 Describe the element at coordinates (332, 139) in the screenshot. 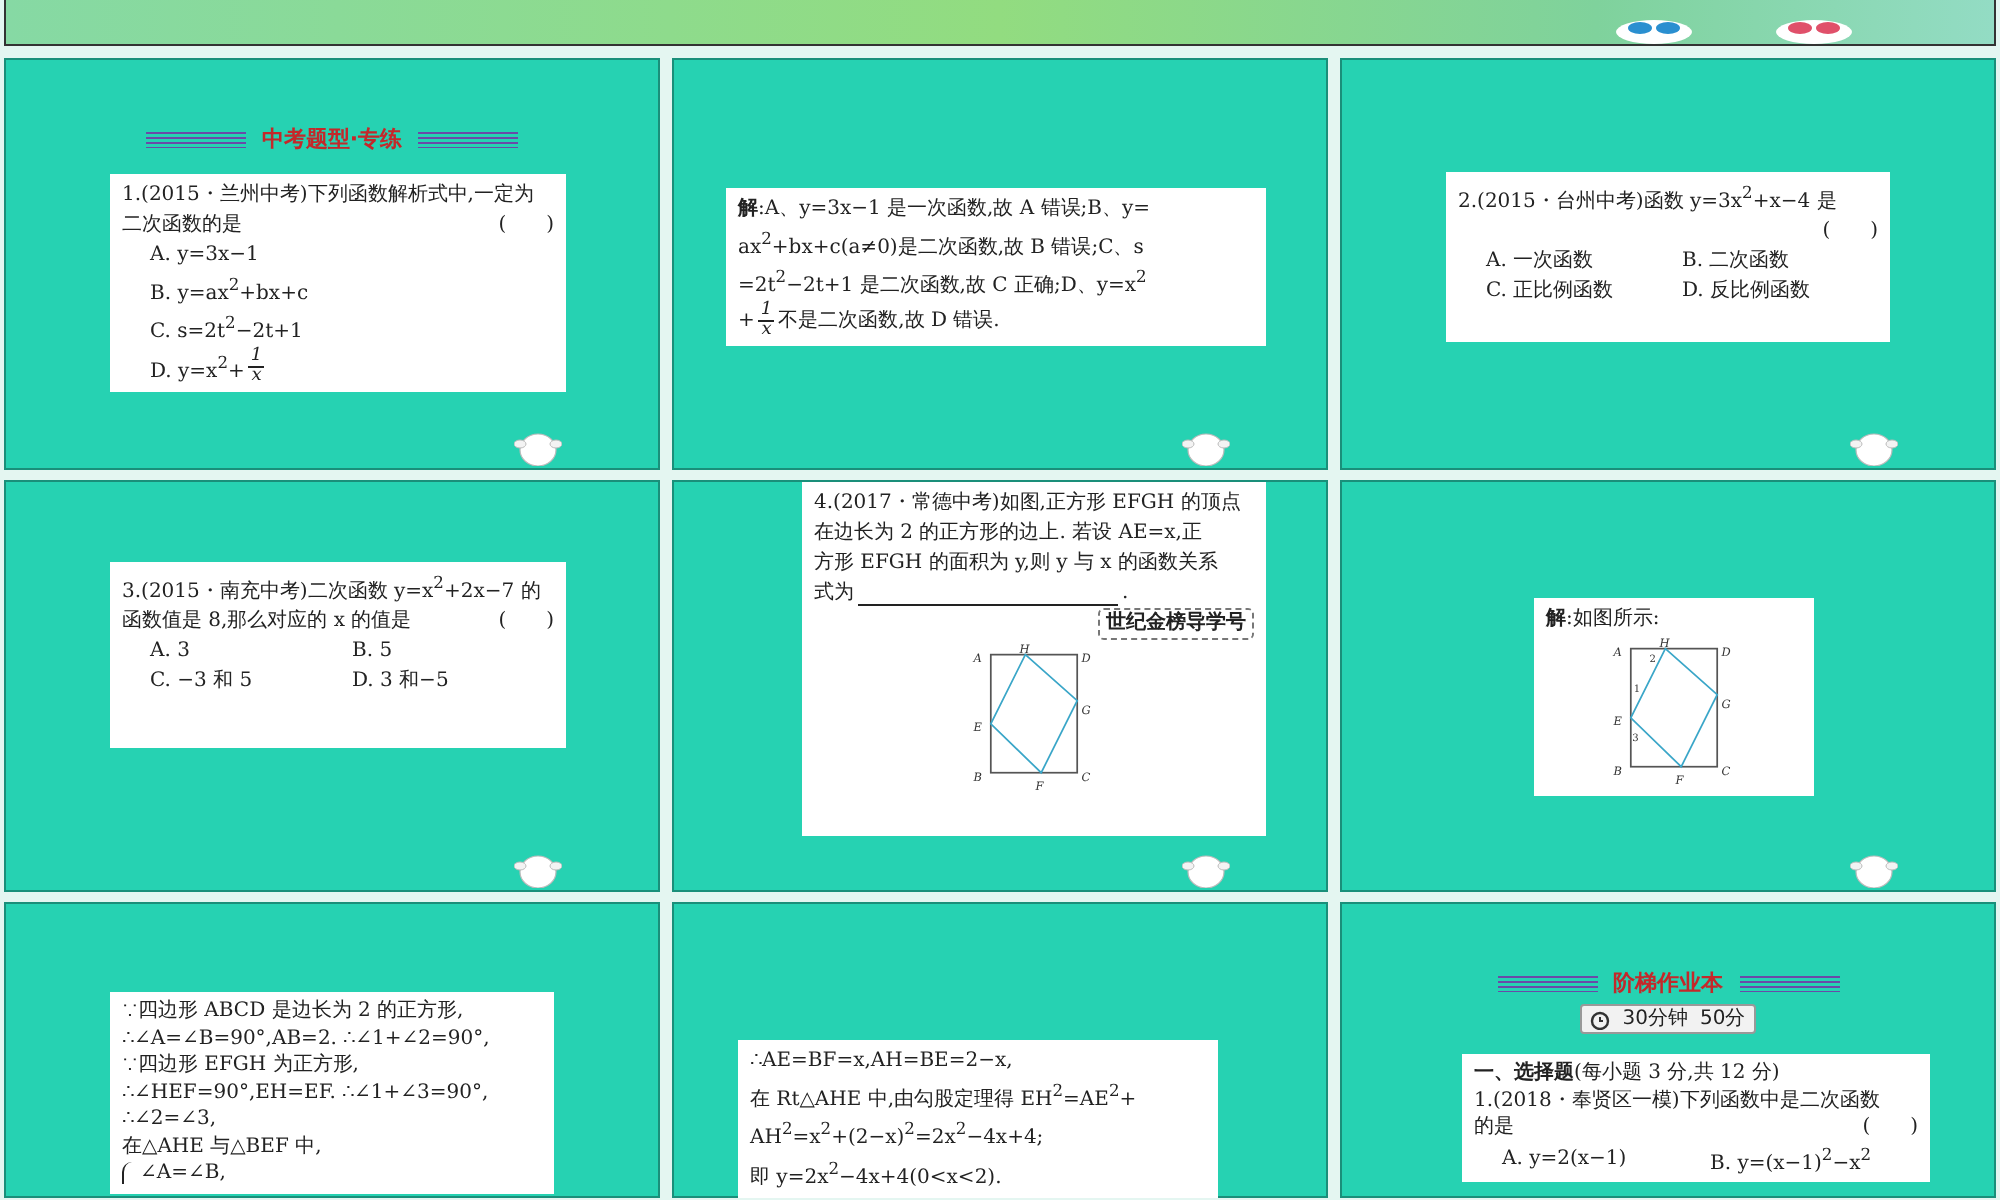

I see `section-heading: 中考题型·专练` at that location.